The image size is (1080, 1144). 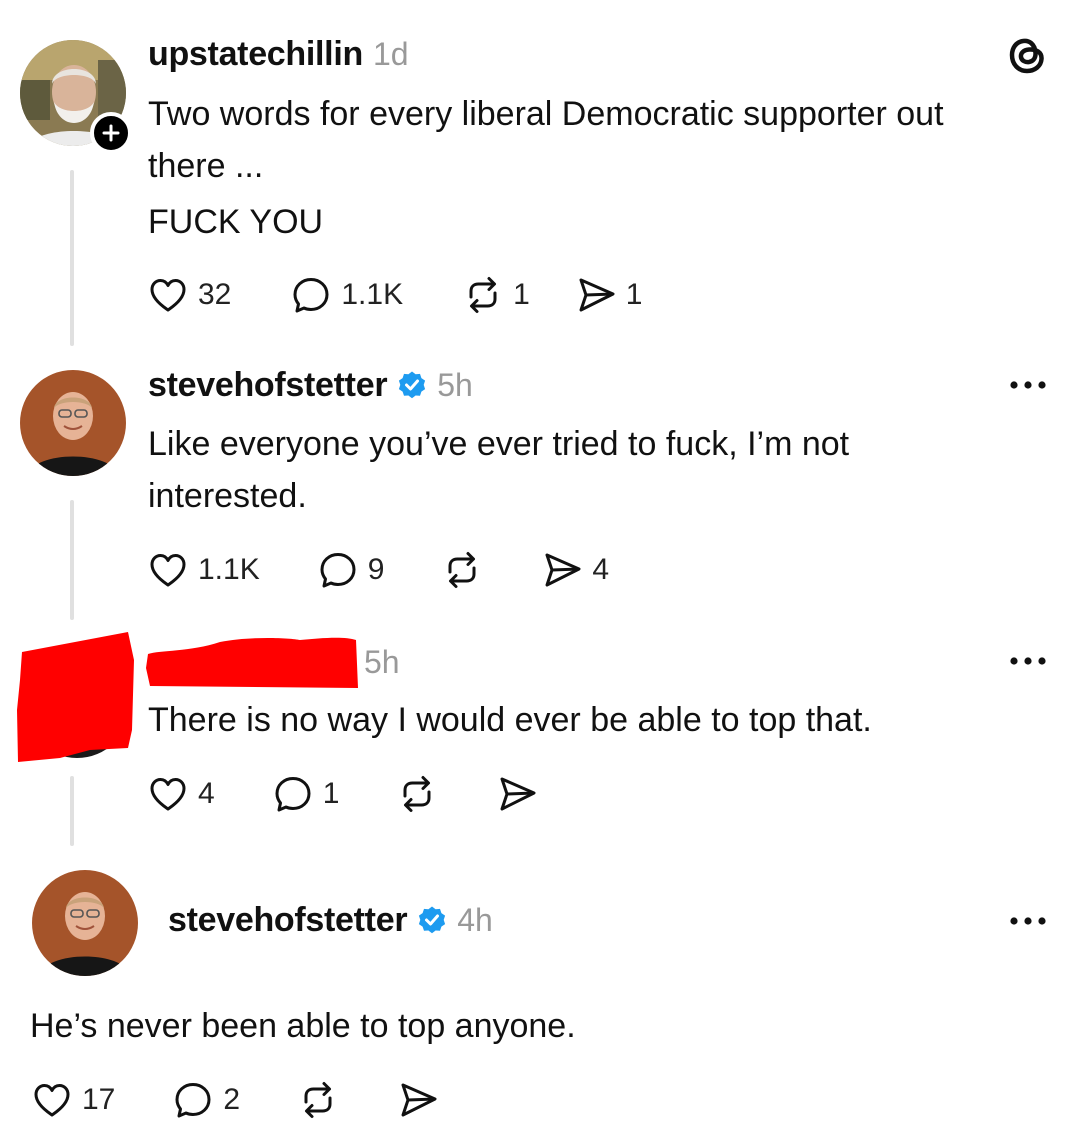 I want to click on post-actions: 32 1.1K 1 1, so click(x=394, y=295).